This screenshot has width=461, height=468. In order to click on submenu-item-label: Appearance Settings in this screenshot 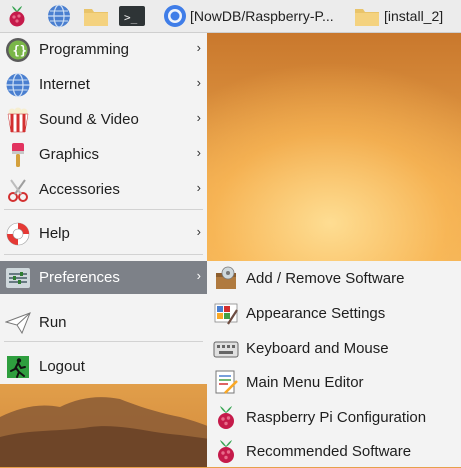, I will do `click(316, 313)`.